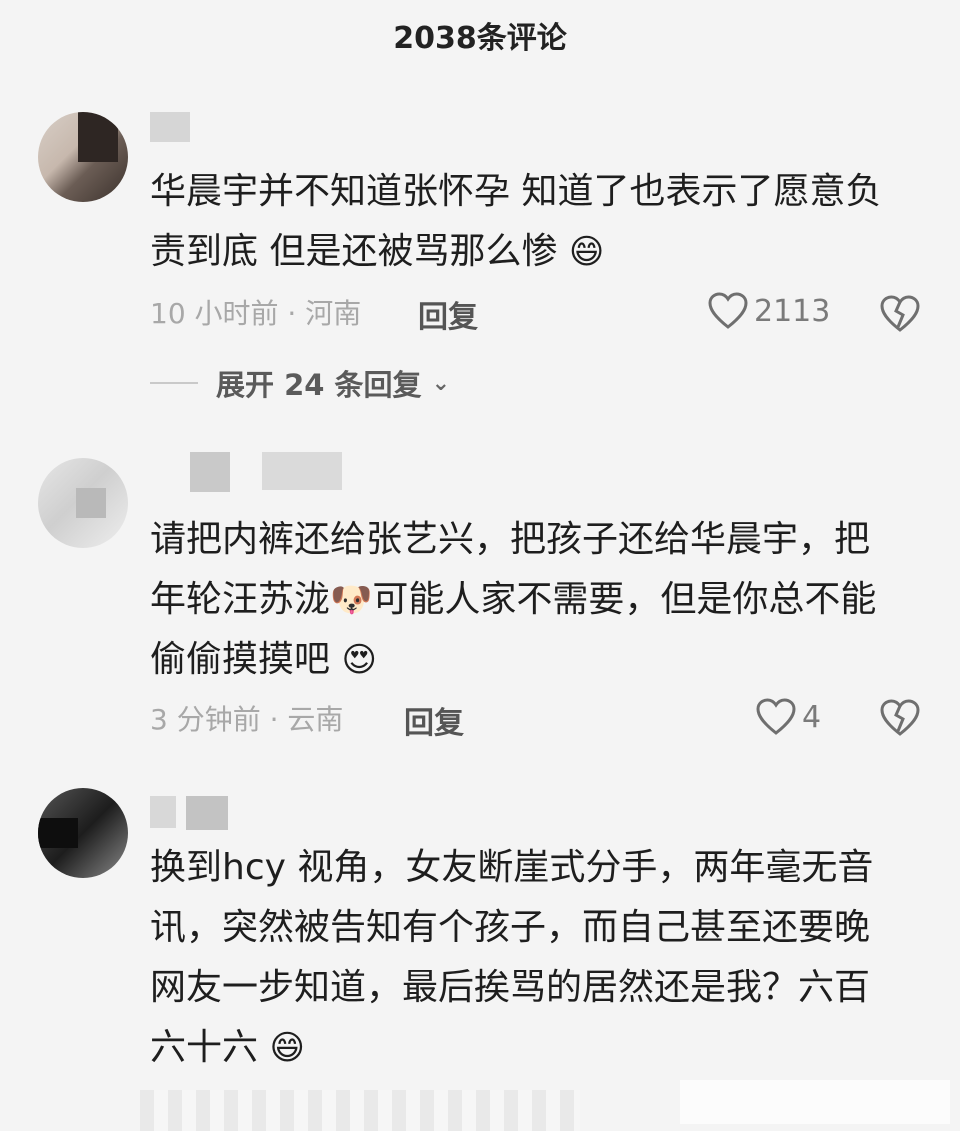  Describe the element at coordinates (510, 539) in the screenshot. I see `comment-text-line: 请把内裤还给张艺兴，把孩子还给华晨宇，把` at that location.